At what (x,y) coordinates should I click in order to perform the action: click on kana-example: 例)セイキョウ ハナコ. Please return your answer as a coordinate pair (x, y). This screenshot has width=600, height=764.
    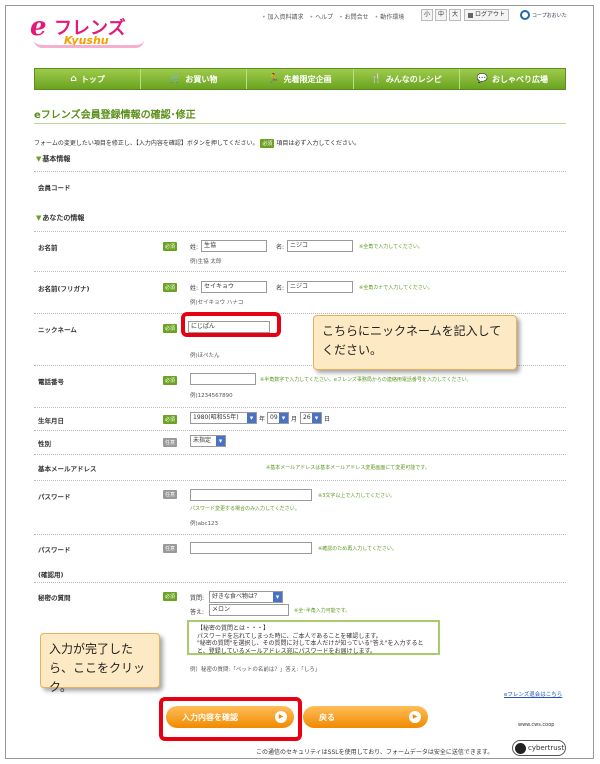
    Looking at the image, I should click on (217, 303).